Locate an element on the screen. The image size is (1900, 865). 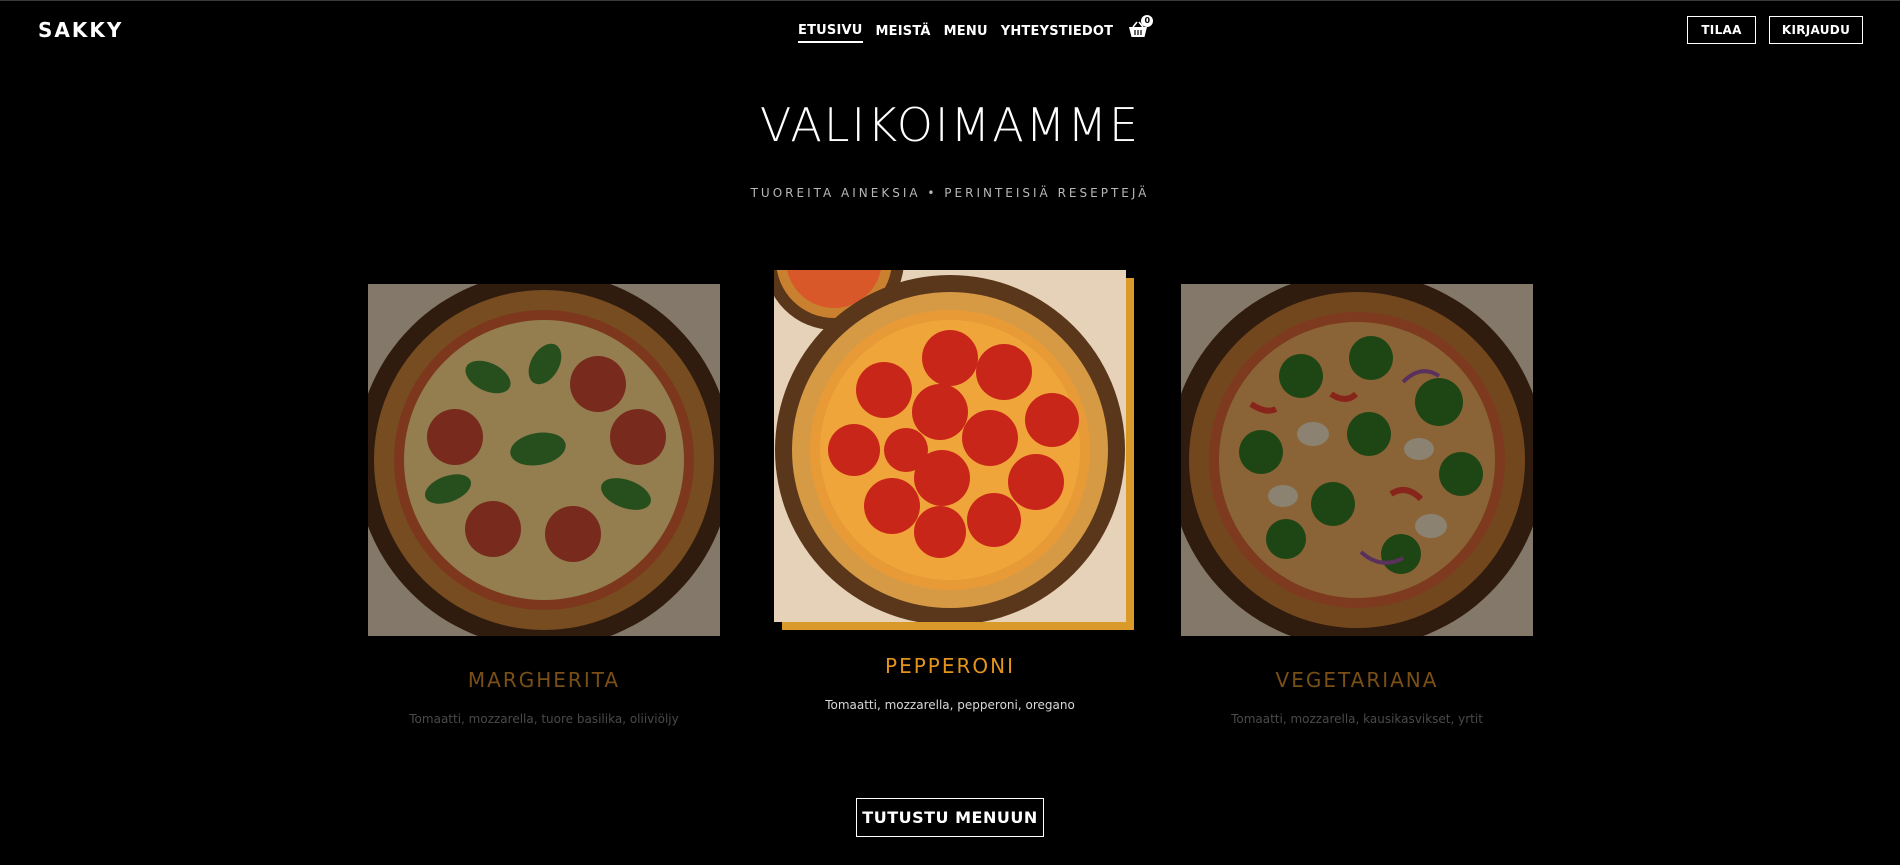
nav-contact: YHTEYSTIEDOT is located at coordinates (1057, 33).